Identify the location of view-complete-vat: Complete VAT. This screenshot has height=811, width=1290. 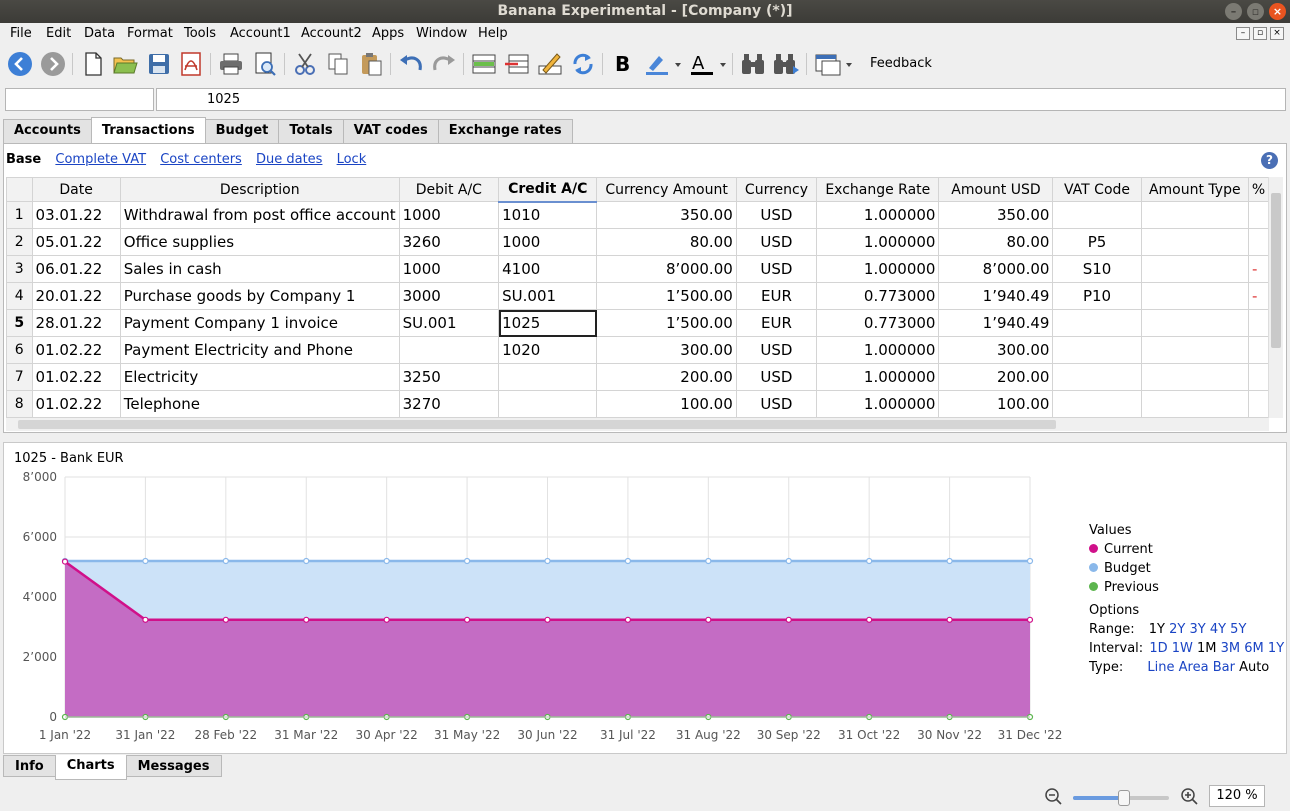
(100, 159).